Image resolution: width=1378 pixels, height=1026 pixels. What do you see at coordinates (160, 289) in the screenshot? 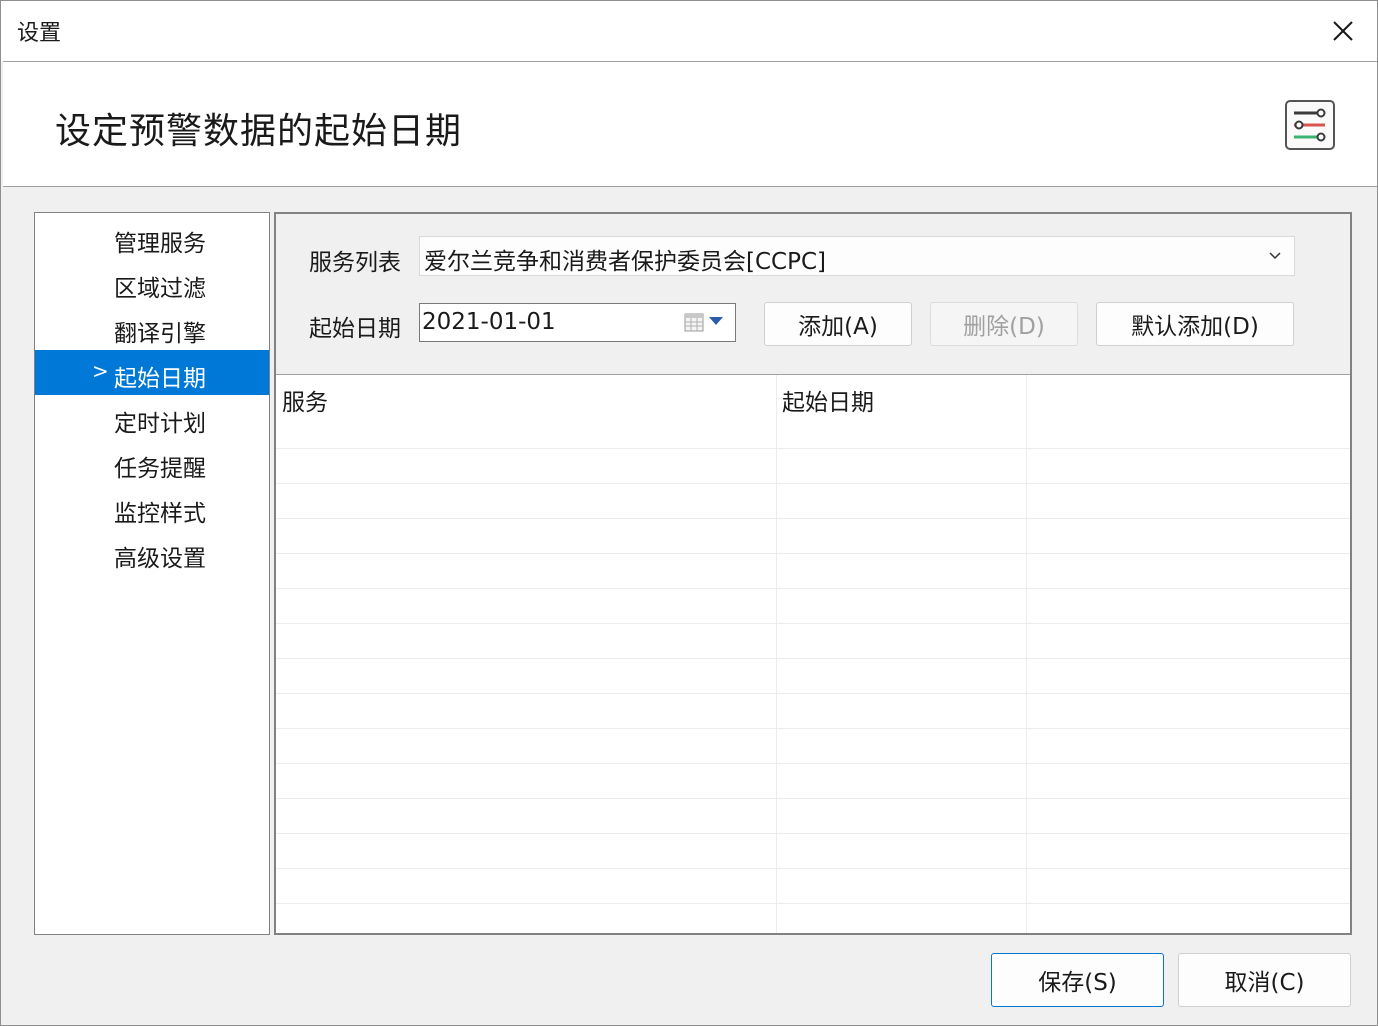
I see `sidebar-item-label: 区域过滤` at bounding box center [160, 289].